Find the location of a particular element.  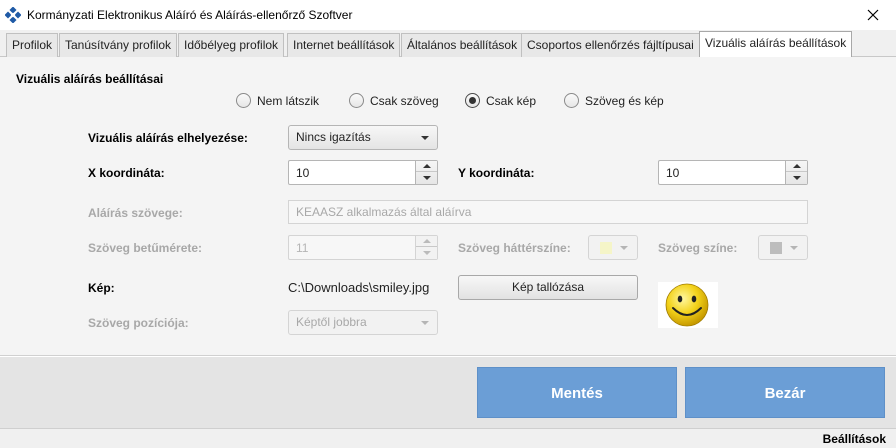

y-coordinate-spinner: 10 is located at coordinates (733, 172).